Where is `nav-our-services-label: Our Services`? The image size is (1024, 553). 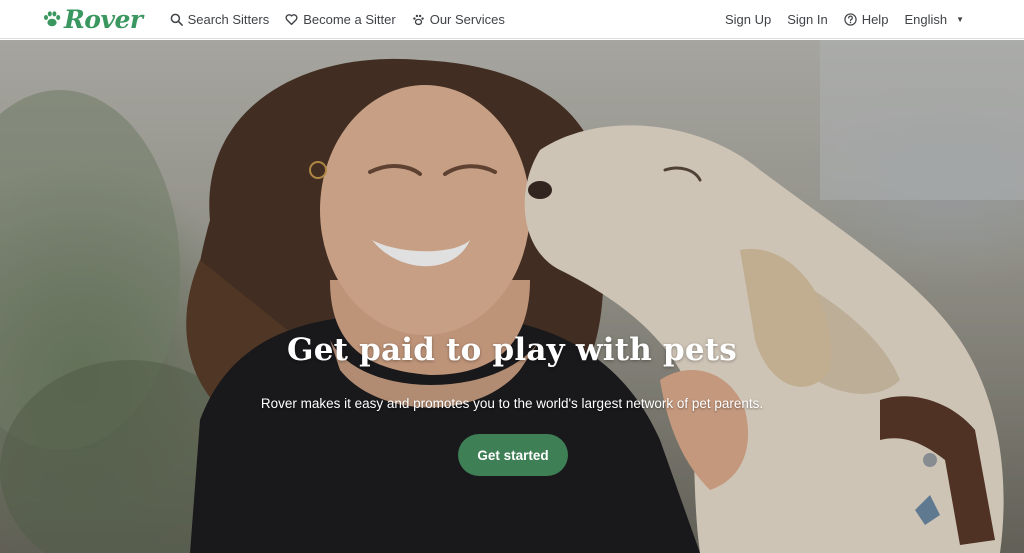 nav-our-services-label: Our Services is located at coordinates (467, 19).